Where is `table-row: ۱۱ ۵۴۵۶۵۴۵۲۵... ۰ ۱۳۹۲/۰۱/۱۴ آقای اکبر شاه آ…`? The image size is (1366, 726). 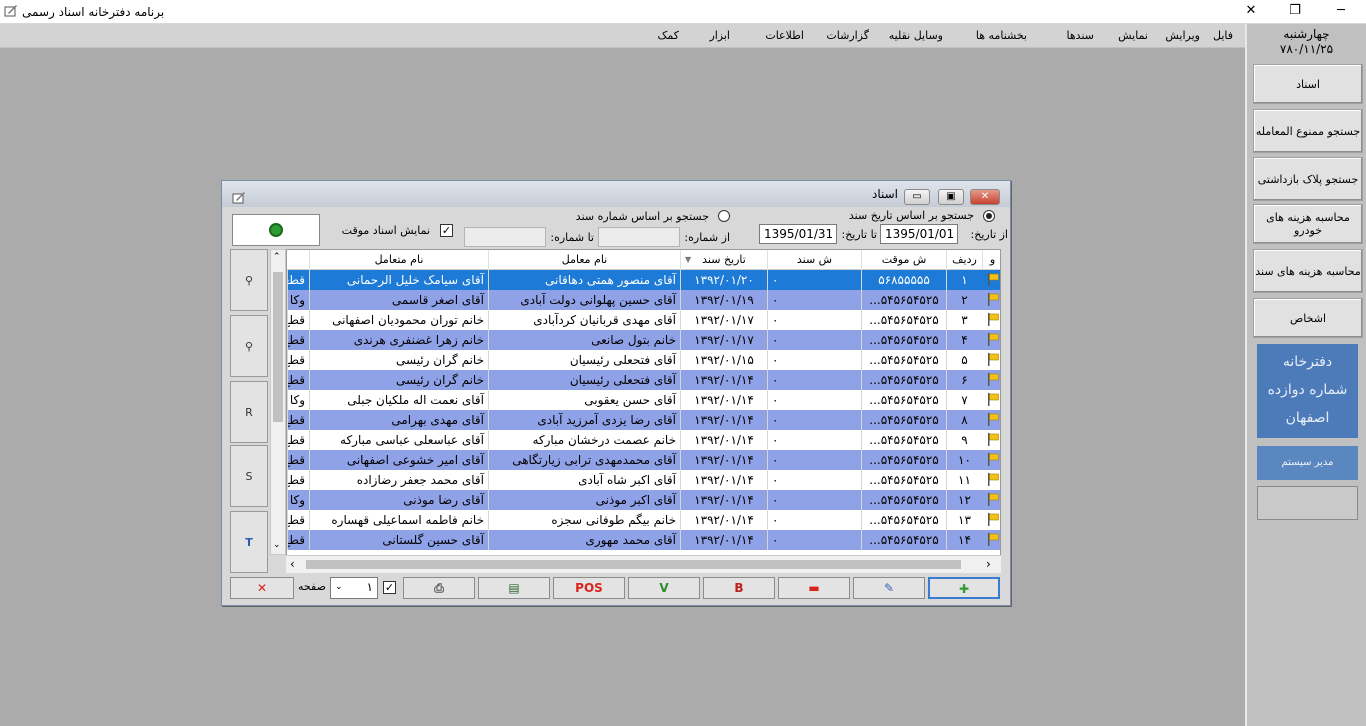 table-row: ۱۱ ۵۴۵۶۵۴۵۲۵... ۰ ۱۳۹۲/۰۱/۱۴ آقای اکبر شاه آ… is located at coordinates (643, 480).